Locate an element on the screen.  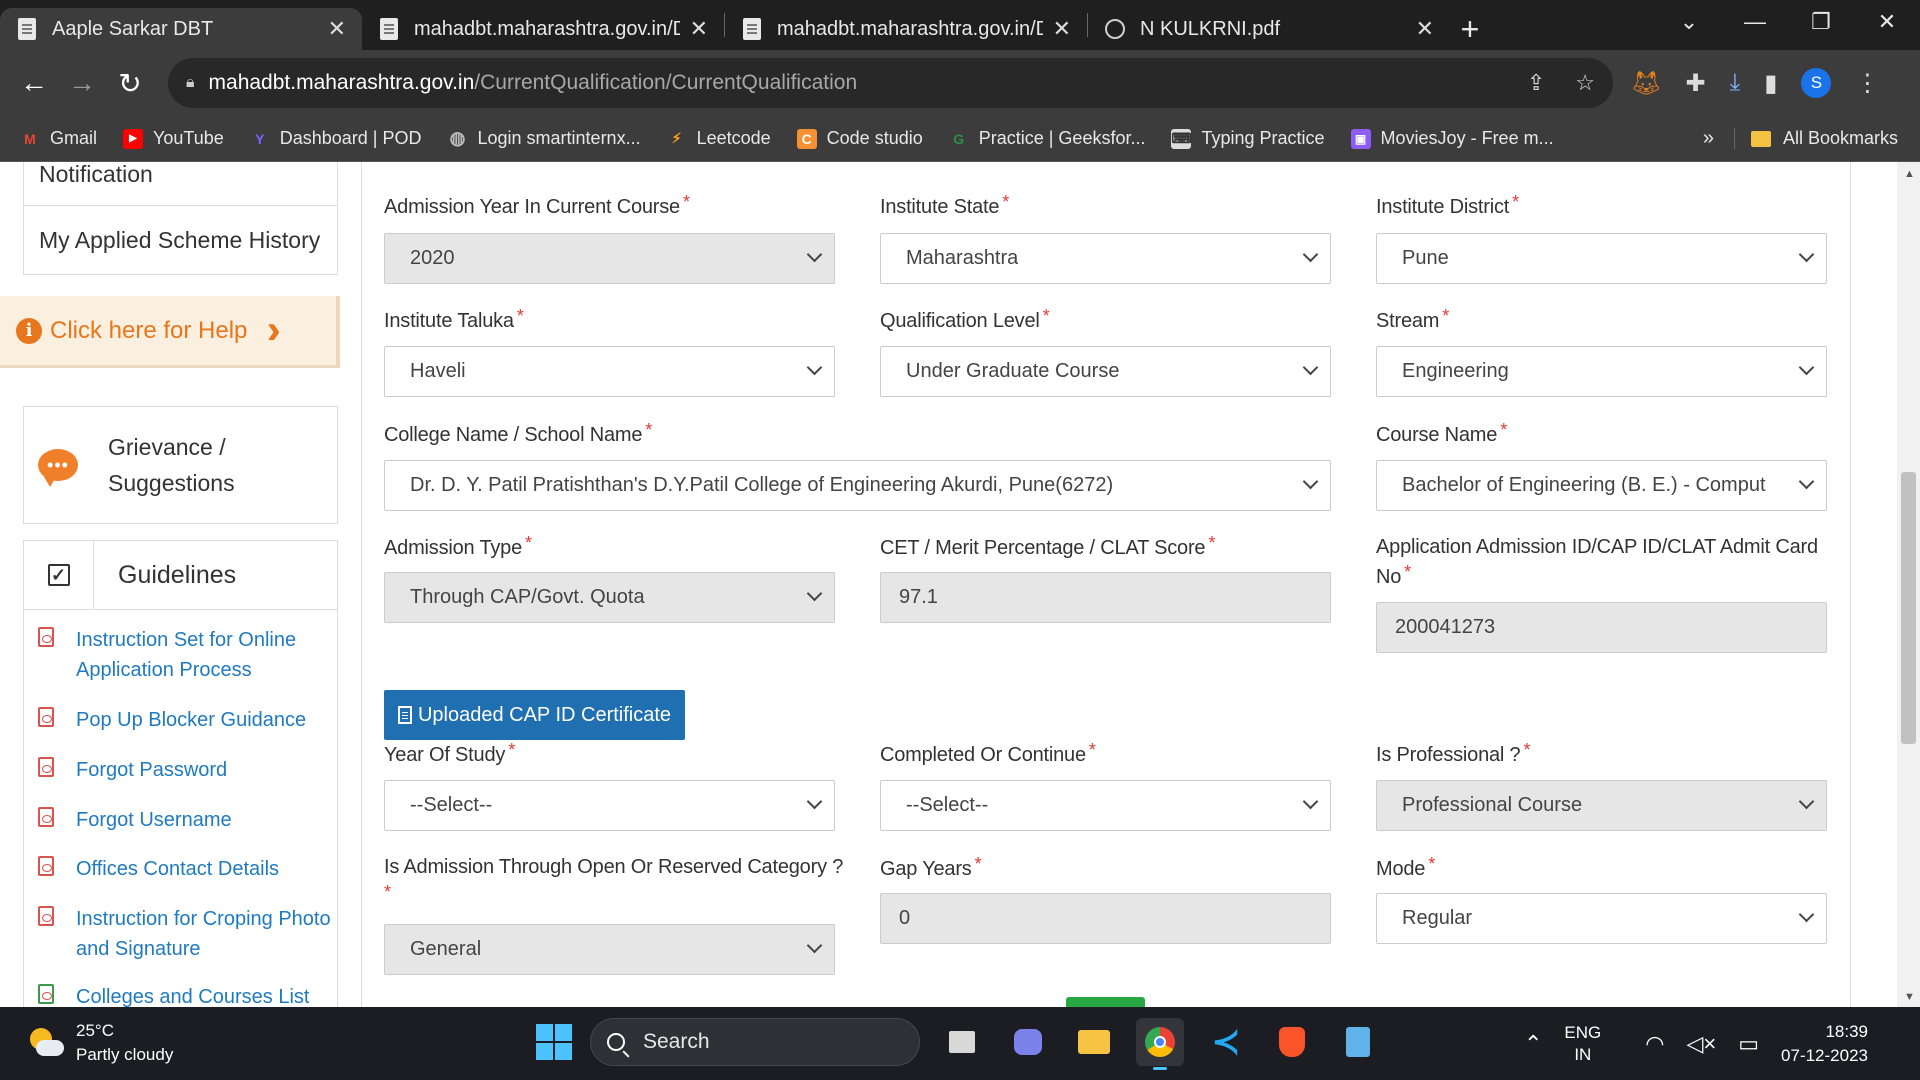
notepad-icon is located at coordinates (1358, 1042).